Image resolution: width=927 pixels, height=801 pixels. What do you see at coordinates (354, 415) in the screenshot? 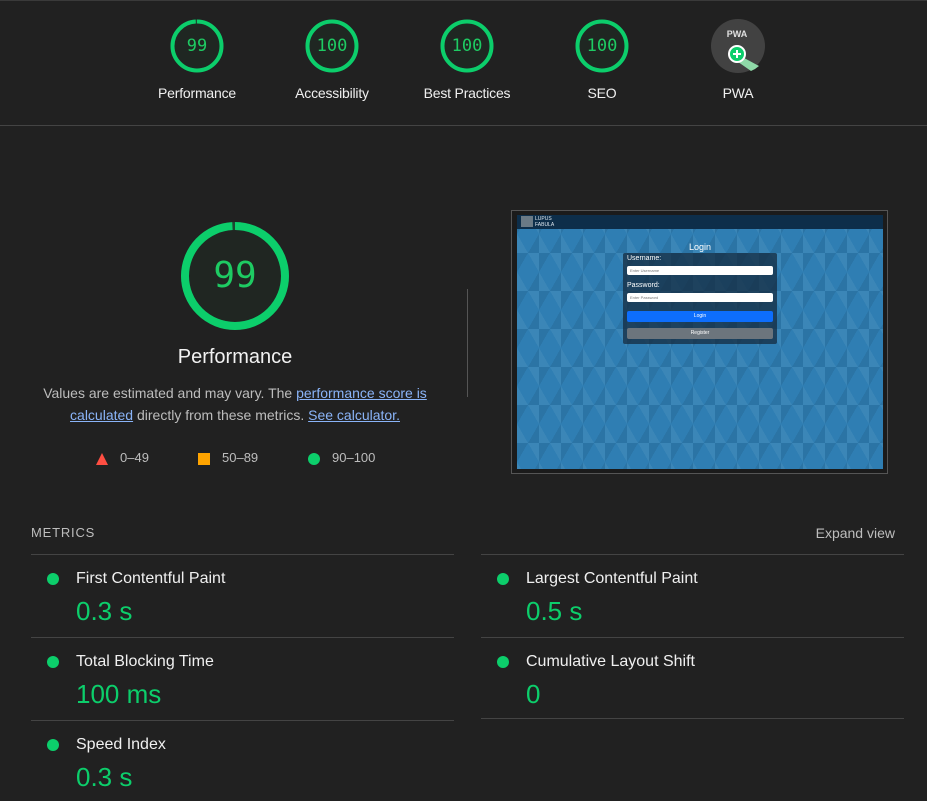
I see `see-calculator-link: See calculator.` at bounding box center [354, 415].